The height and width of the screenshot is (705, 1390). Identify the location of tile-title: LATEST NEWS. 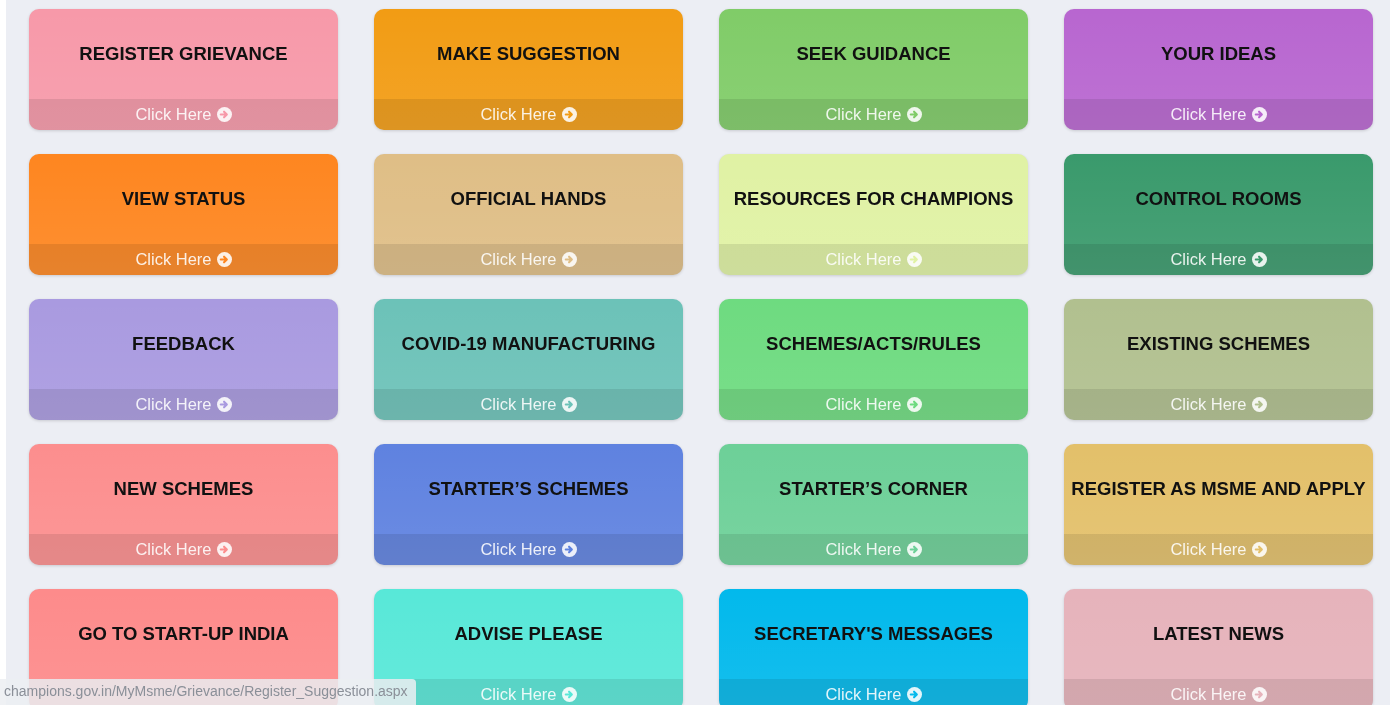
(1218, 634).